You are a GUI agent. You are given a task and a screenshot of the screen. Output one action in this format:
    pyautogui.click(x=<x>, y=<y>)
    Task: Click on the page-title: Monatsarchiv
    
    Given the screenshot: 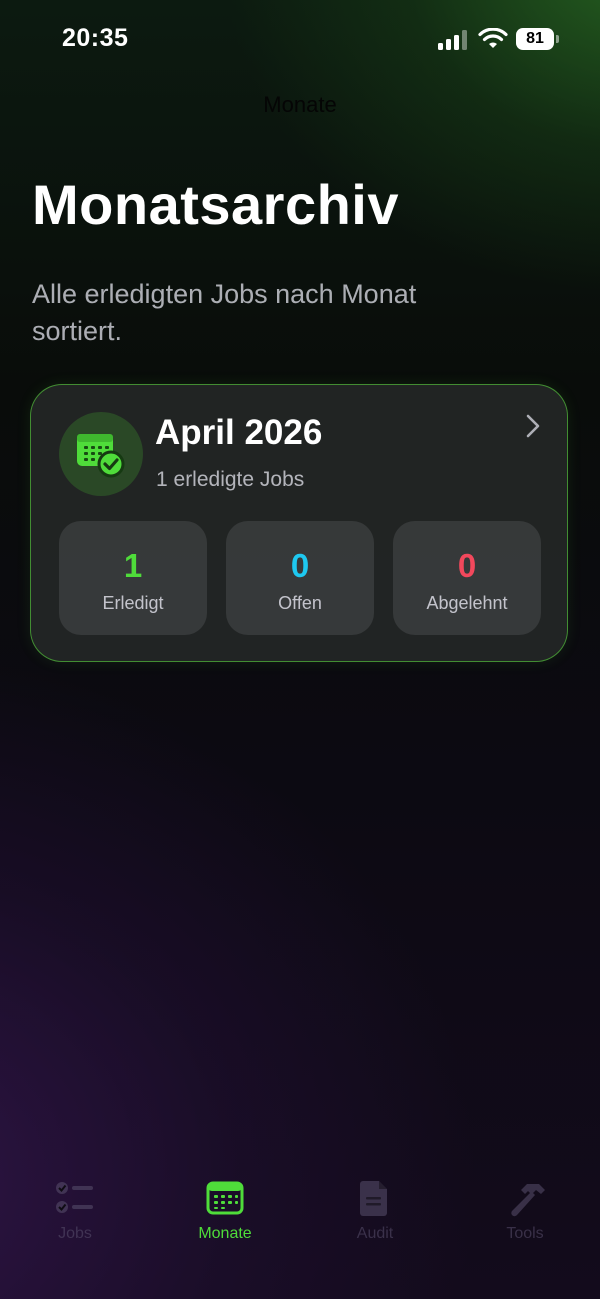 What is the action you would take?
    pyautogui.click(x=215, y=204)
    